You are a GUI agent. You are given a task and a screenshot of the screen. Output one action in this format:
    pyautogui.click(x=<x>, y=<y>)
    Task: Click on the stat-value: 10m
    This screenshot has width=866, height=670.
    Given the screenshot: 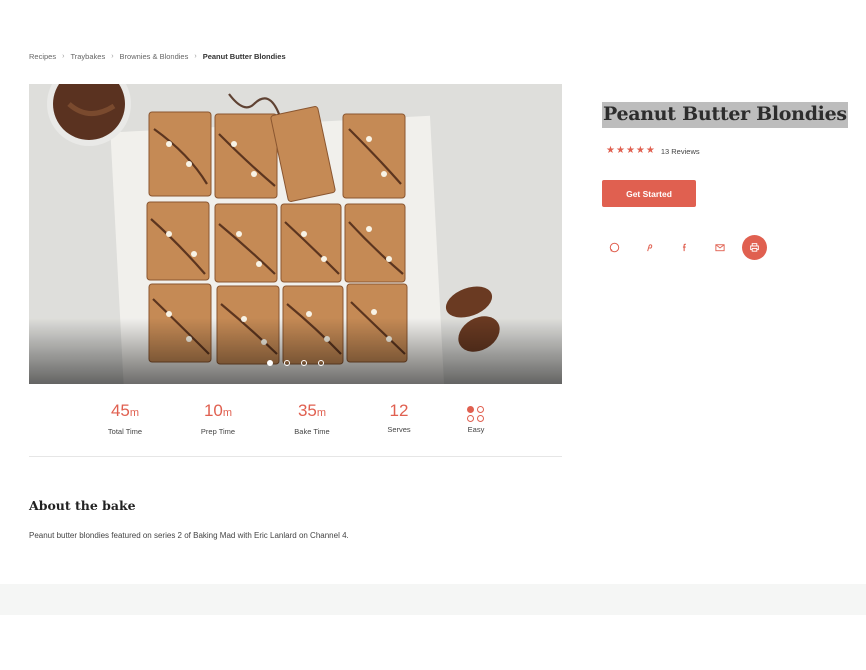 What is the action you would take?
    pyautogui.click(x=218, y=410)
    